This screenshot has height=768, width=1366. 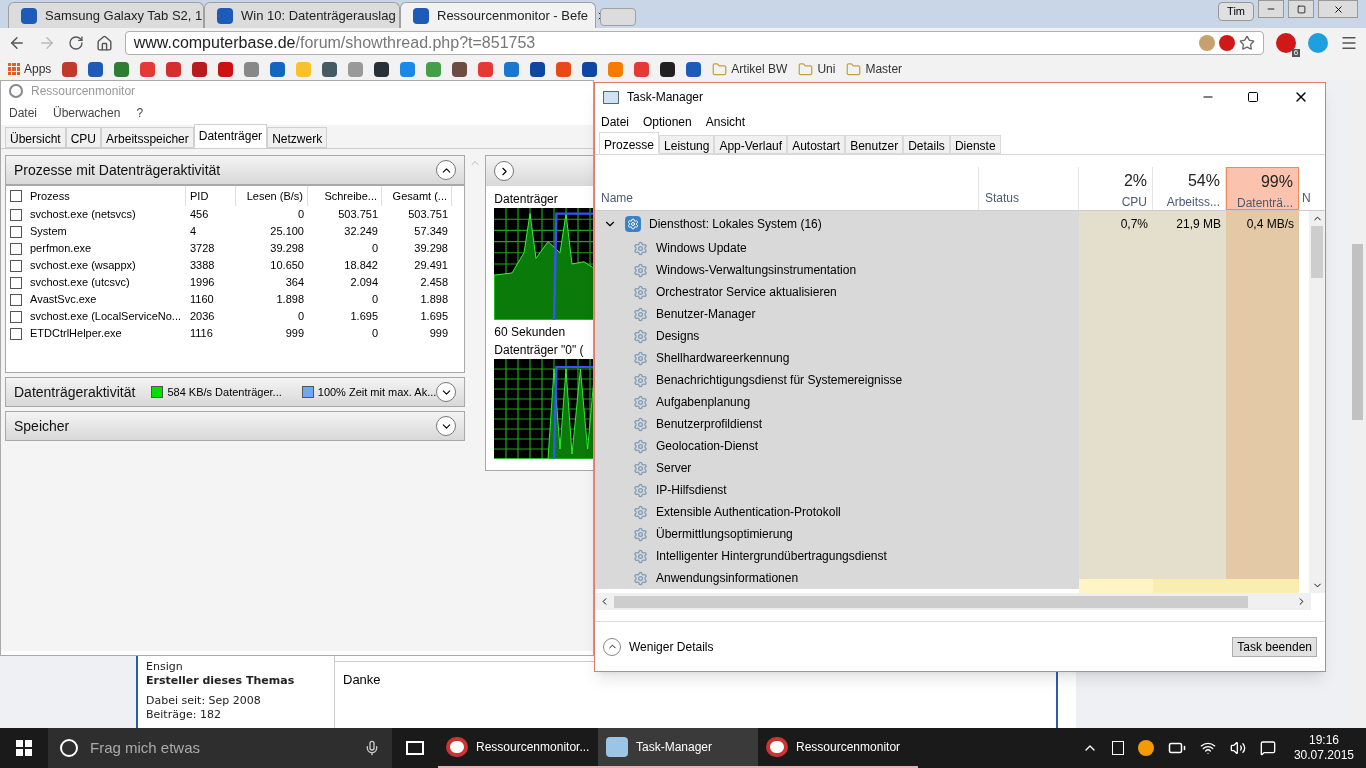 What do you see at coordinates (1267, 748) in the screenshot?
I see `notification-icon` at bounding box center [1267, 748].